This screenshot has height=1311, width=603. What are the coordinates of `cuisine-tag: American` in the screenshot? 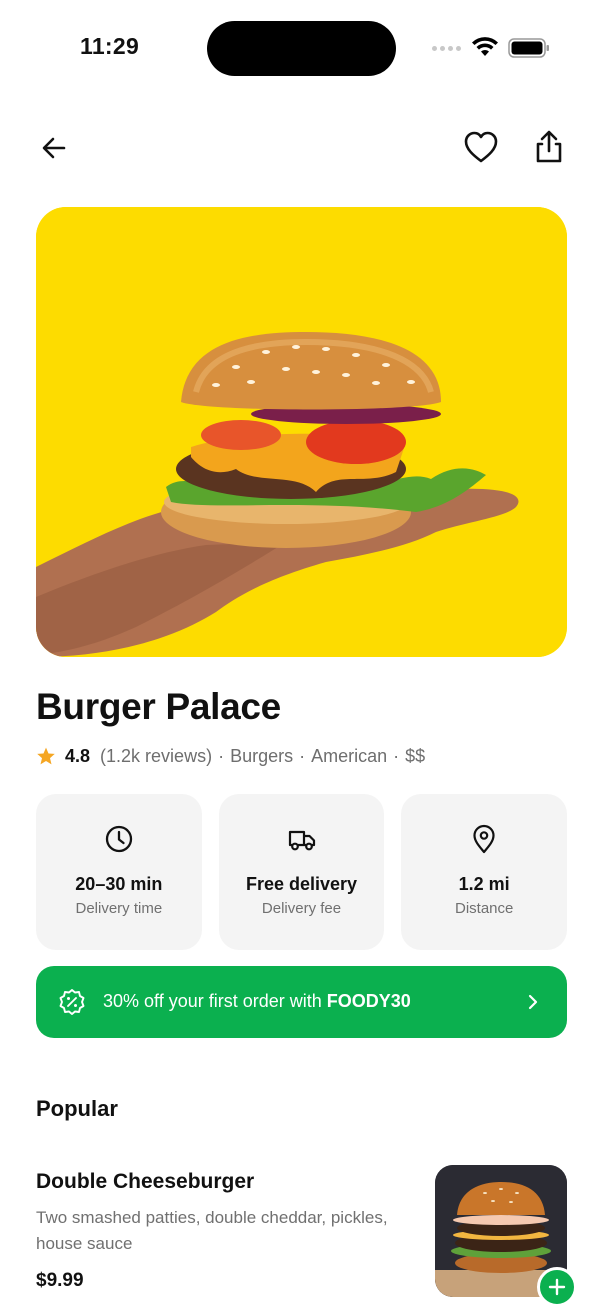 It's located at (349, 755).